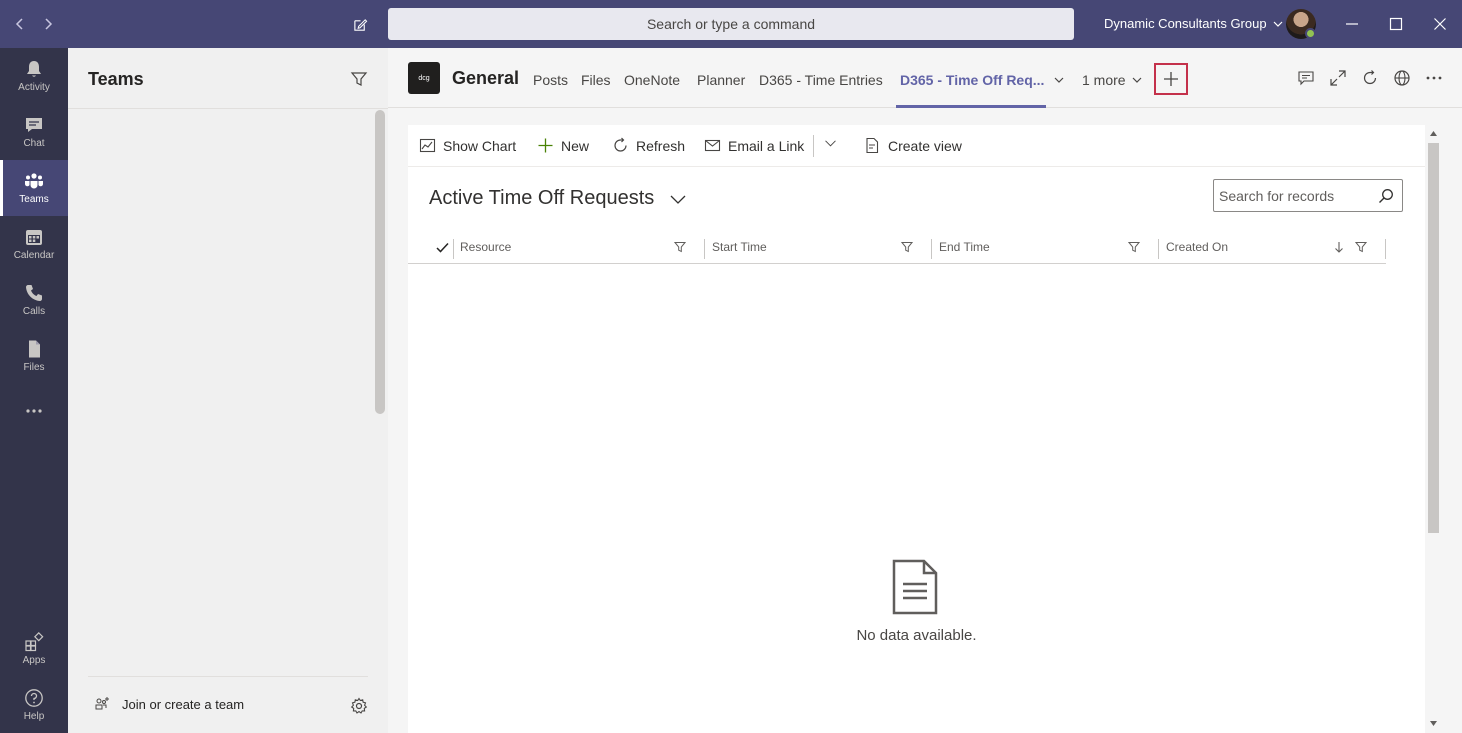  What do you see at coordinates (34, 300) in the screenshot?
I see `rail-item-calls: Calls` at bounding box center [34, 300].